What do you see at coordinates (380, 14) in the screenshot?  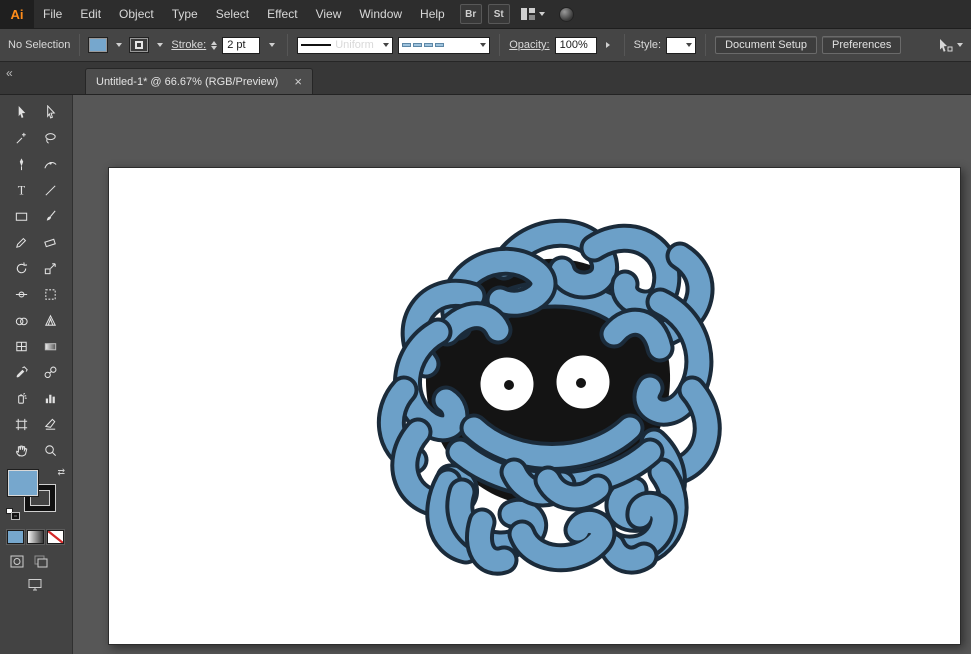 I see `menu-window: Window` at bounding box center [380, 14].